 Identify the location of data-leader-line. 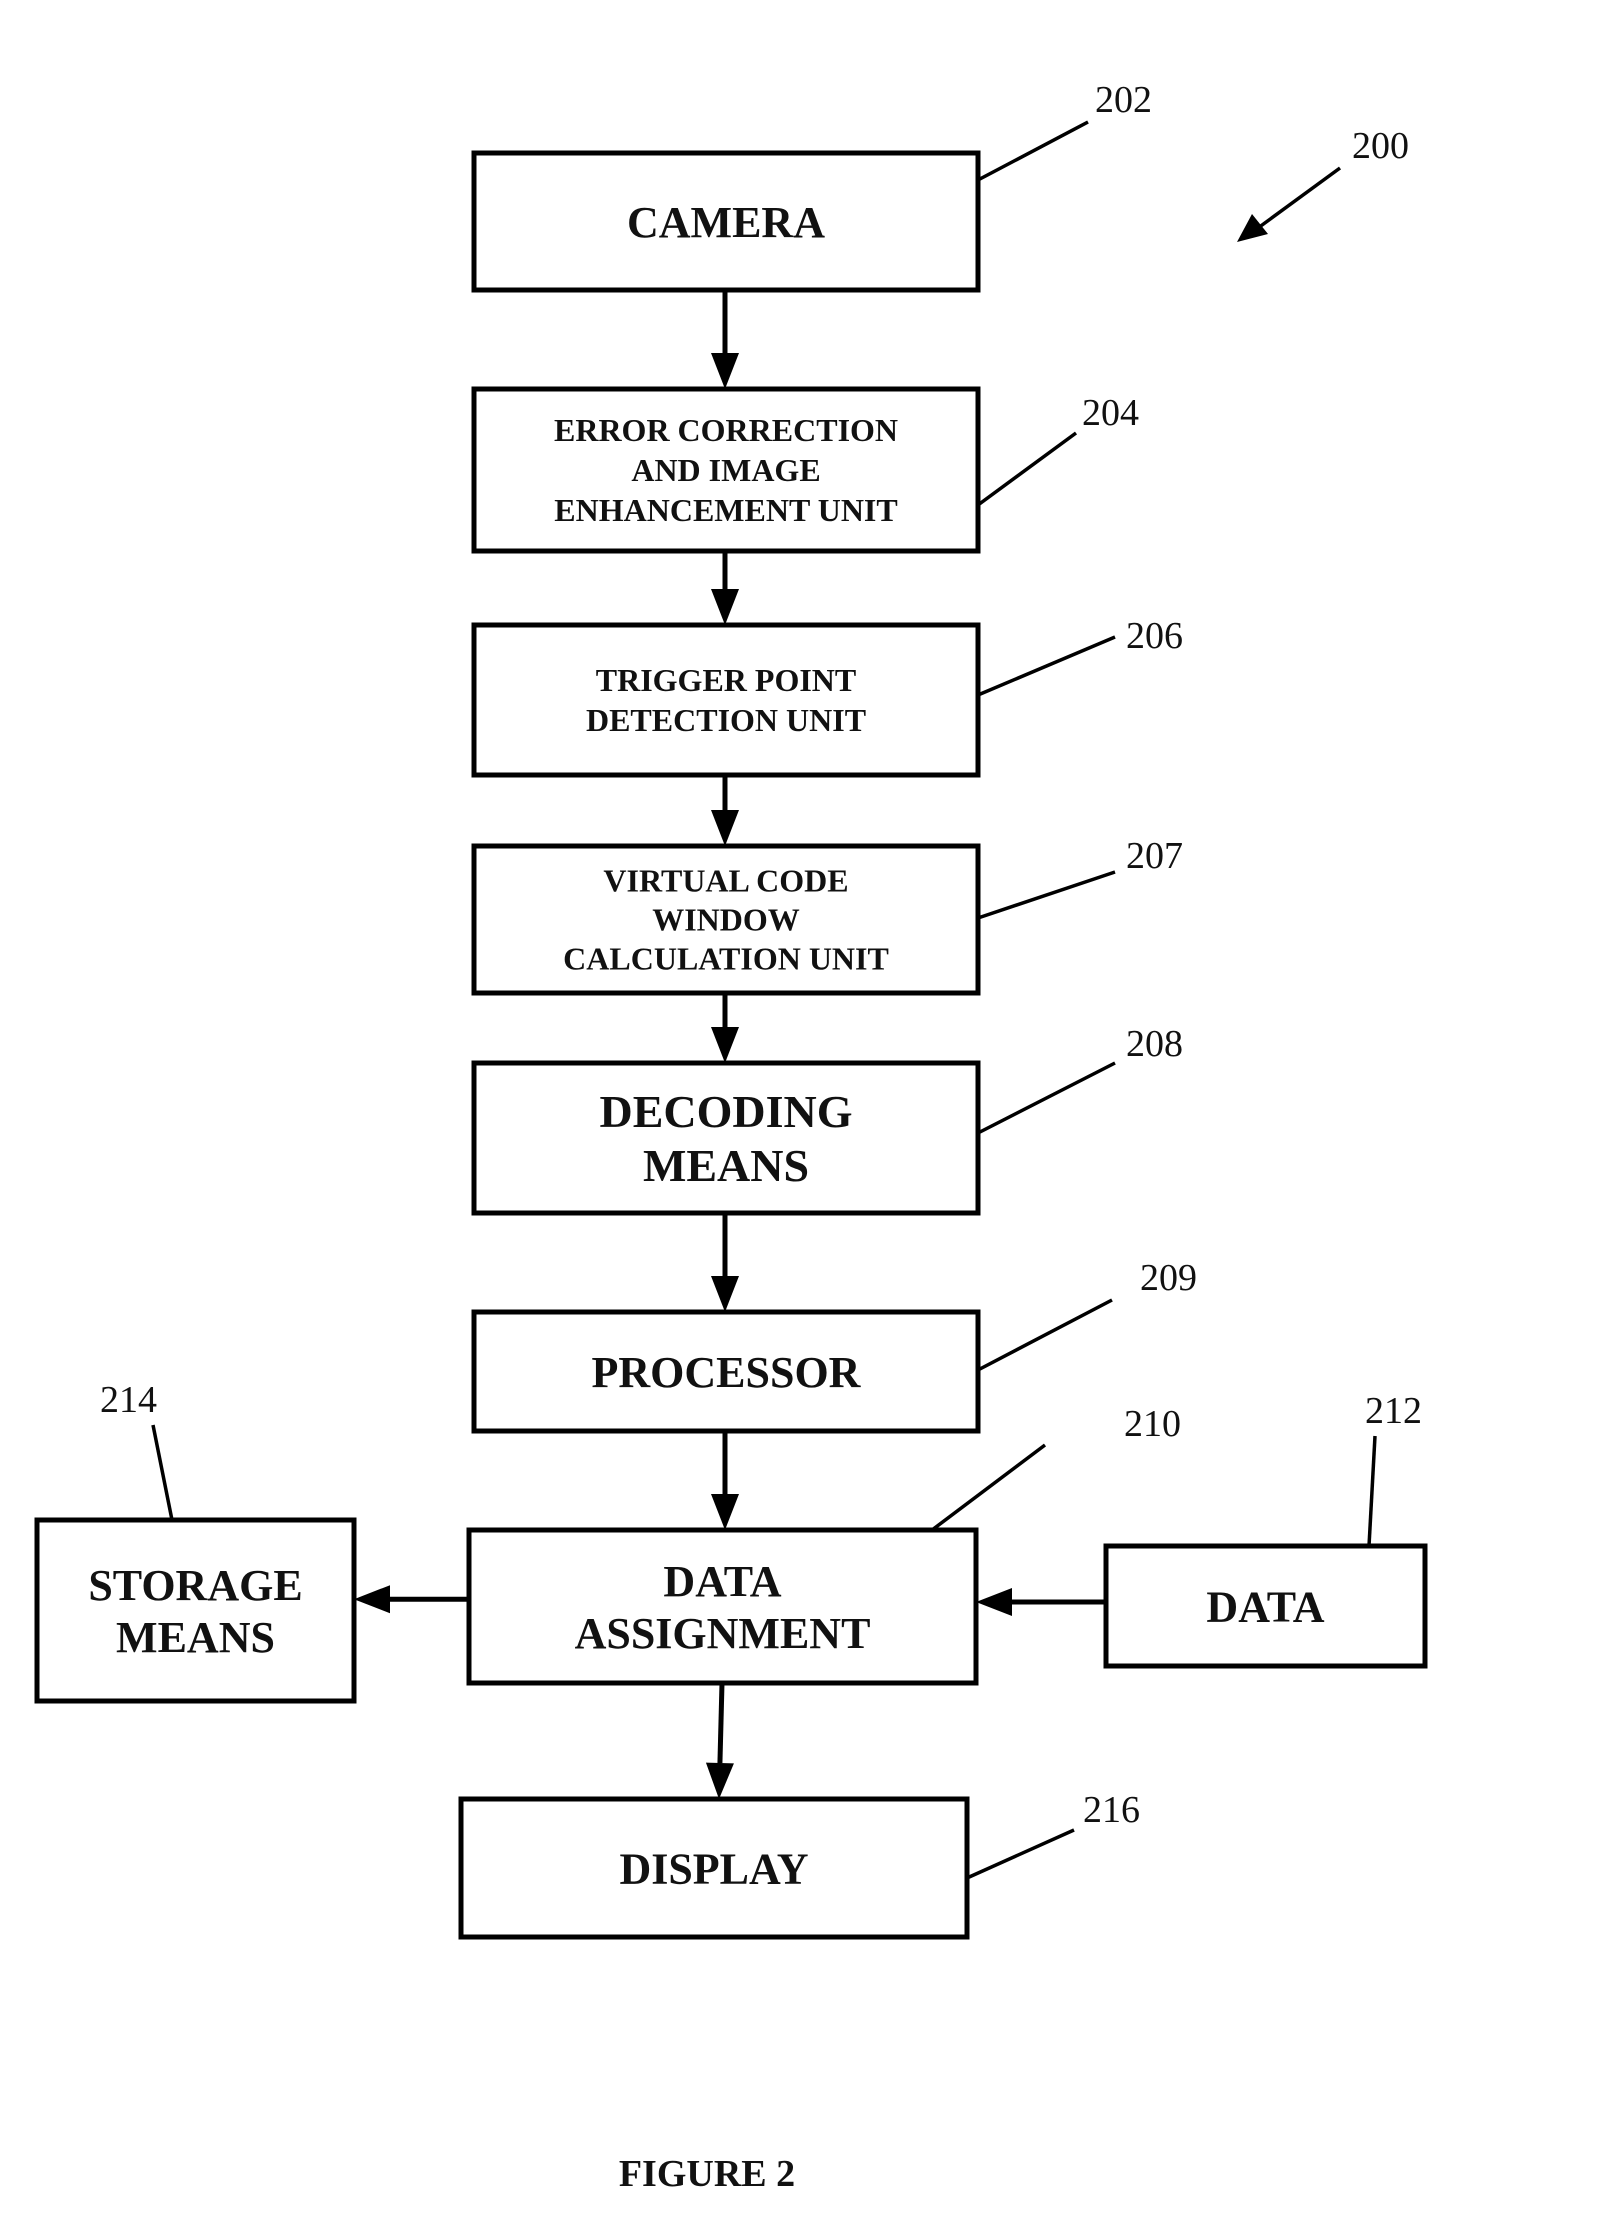
(1372, 1491).